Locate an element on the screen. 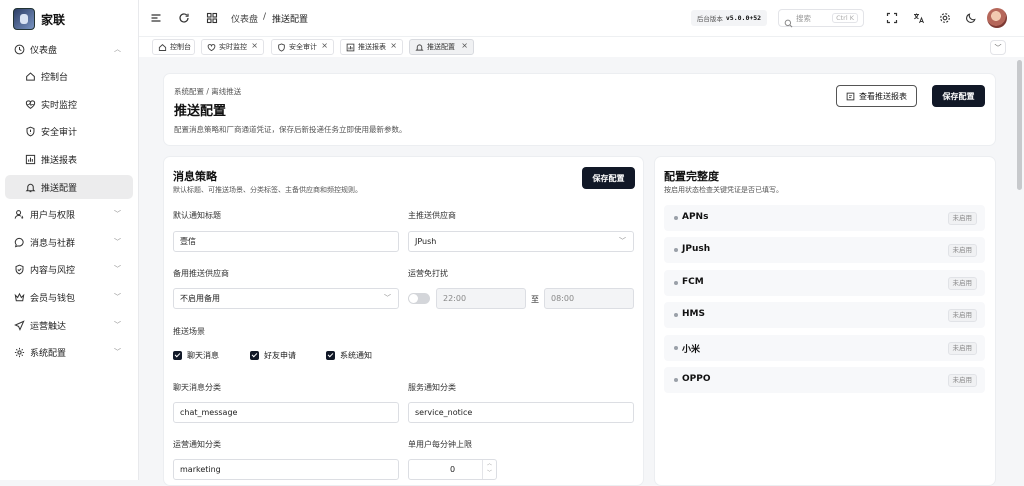  chat-category-input: chat_message is located at coordinates (286, 412).